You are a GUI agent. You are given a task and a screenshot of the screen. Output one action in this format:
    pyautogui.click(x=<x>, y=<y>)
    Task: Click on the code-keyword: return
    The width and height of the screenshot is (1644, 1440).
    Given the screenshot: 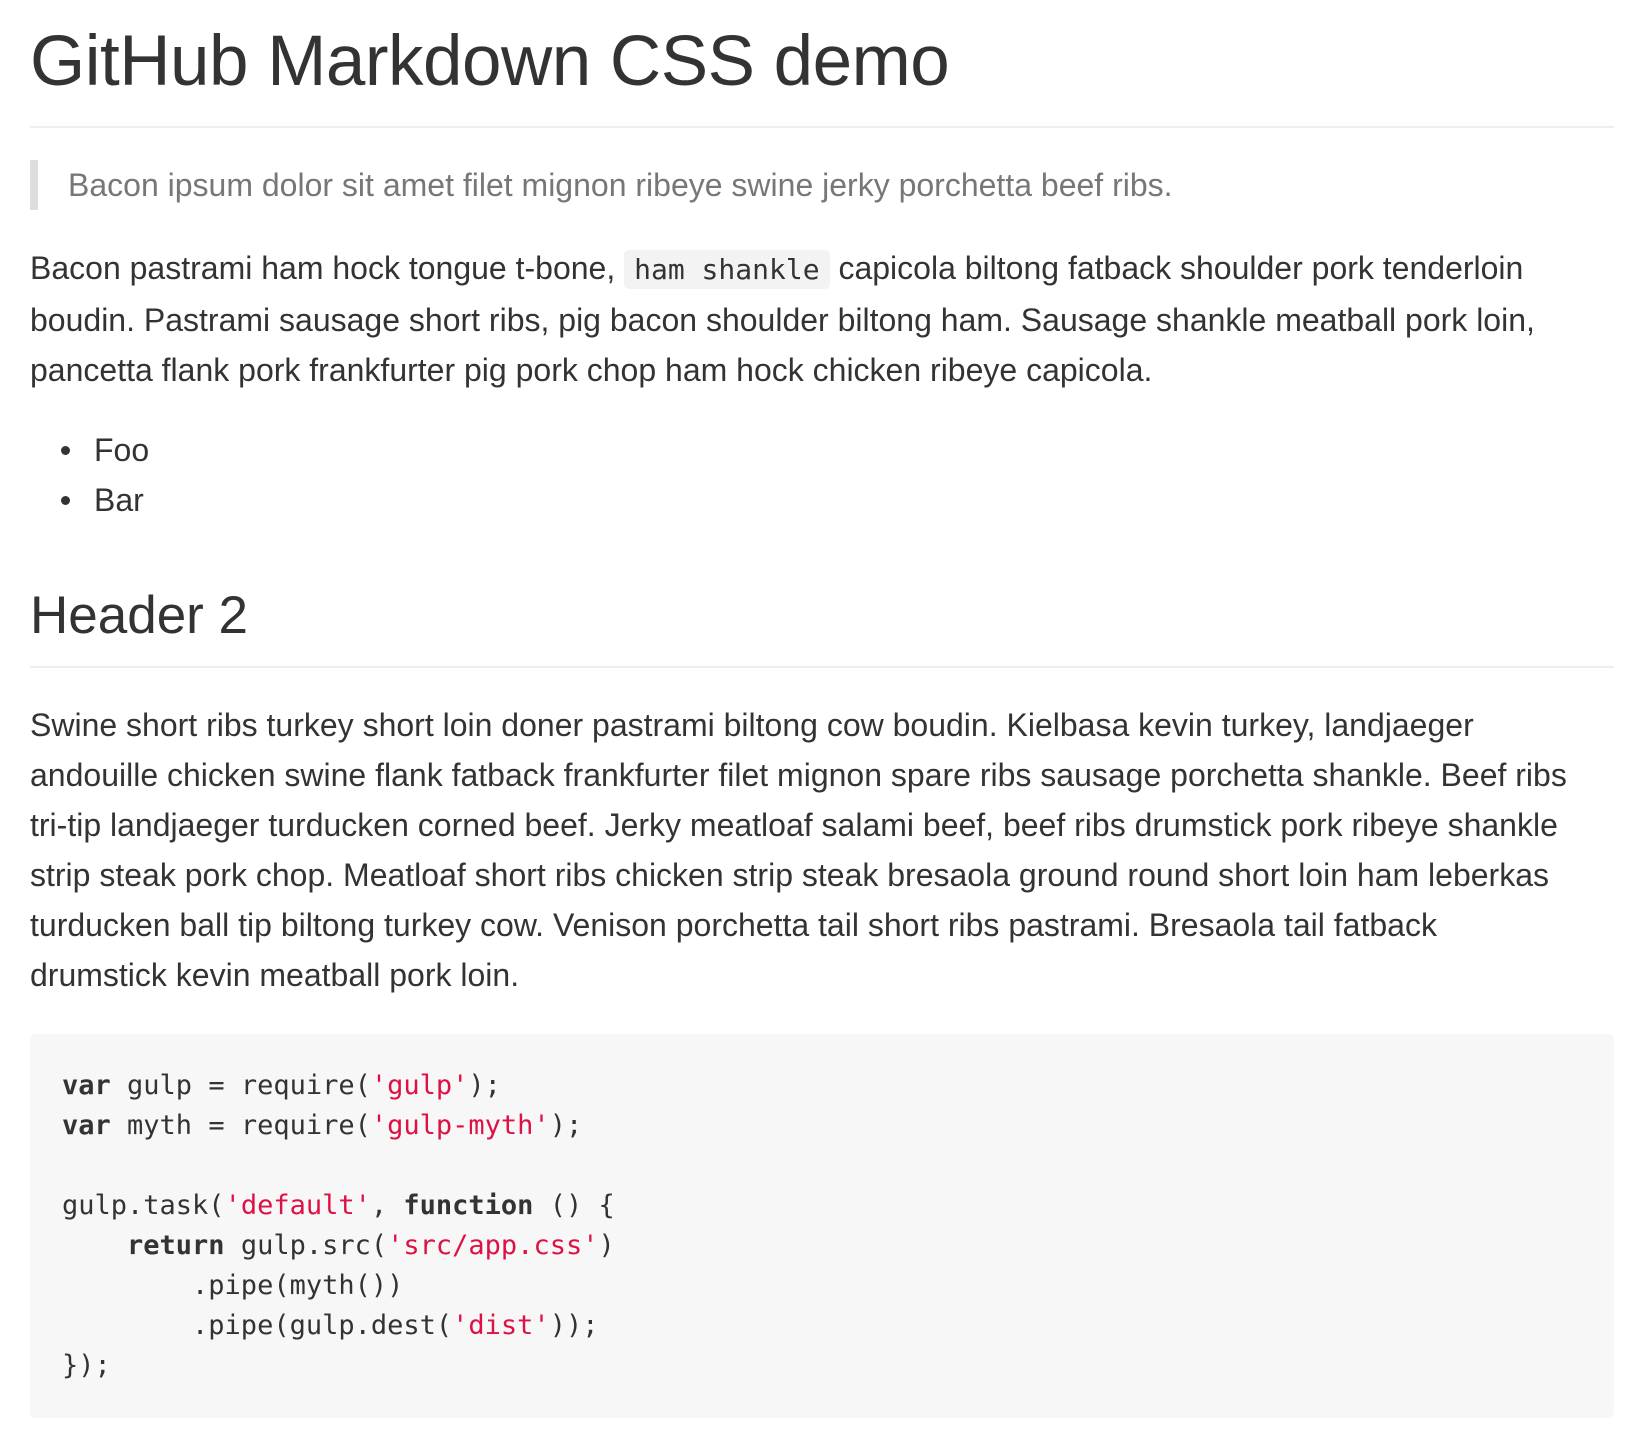 What is the action you would take?
    pyautogui.click(x=176, y=1245)
    